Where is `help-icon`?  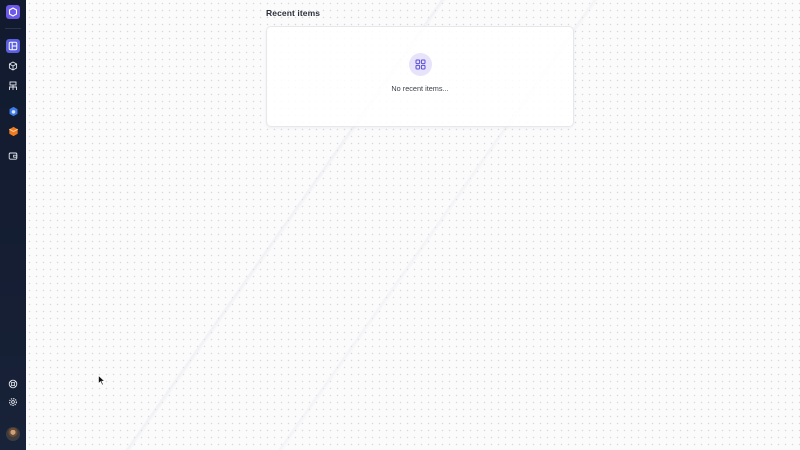
help-icon is located at coordinates (13, 384).